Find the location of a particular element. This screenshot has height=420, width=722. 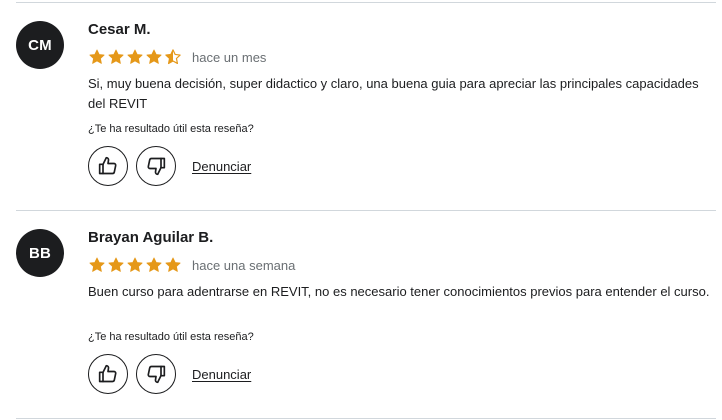

reviewer-name: Cesar M. is located at coordinates (119, 29).